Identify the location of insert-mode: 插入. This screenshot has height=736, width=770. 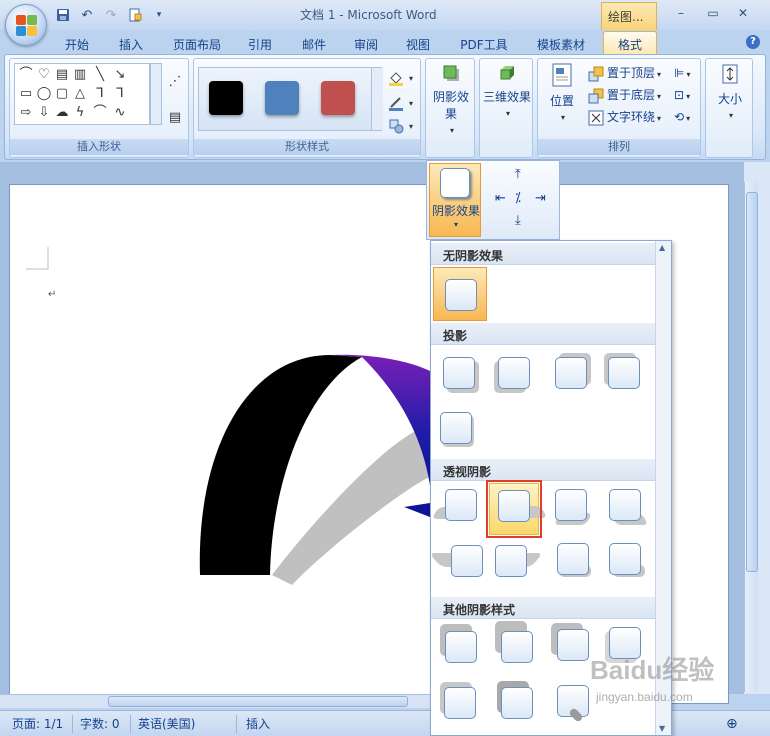
(258, 724).